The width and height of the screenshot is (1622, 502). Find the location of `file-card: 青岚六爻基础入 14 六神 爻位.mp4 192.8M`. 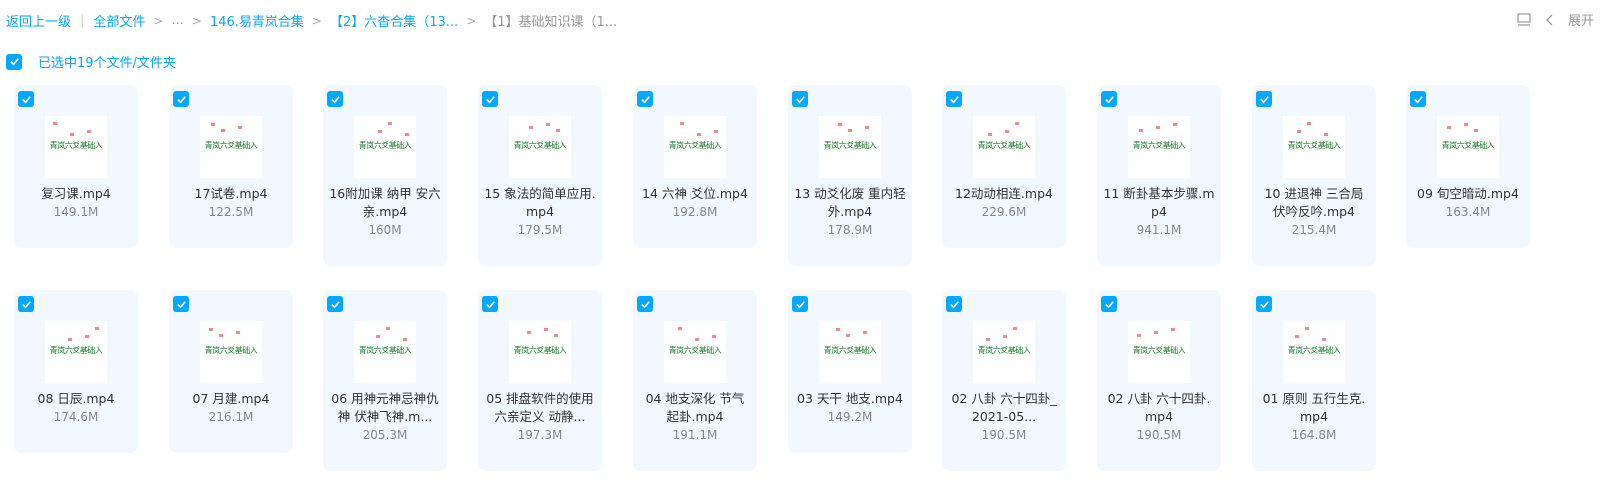

file-card: 青岚六爻基础入 14 六神 爻位.mp4 192.8M is located at coordinates (695, 166).